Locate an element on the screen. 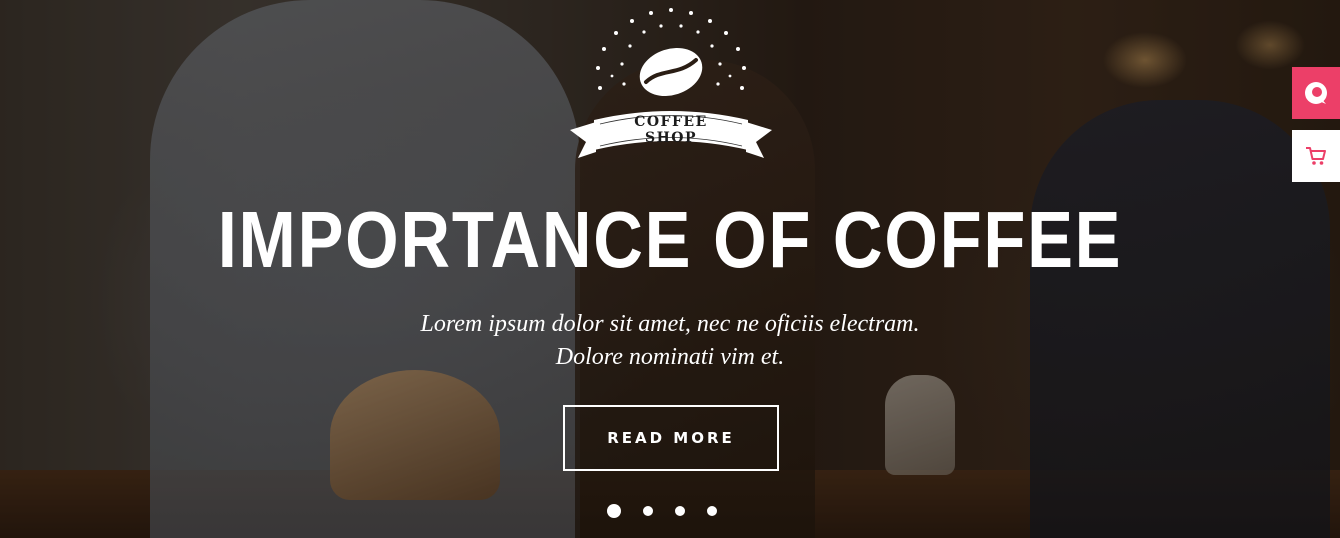 The image size is (1340, 538). logo-text: COFFEE SHOP is located at coordinates (671, 130).